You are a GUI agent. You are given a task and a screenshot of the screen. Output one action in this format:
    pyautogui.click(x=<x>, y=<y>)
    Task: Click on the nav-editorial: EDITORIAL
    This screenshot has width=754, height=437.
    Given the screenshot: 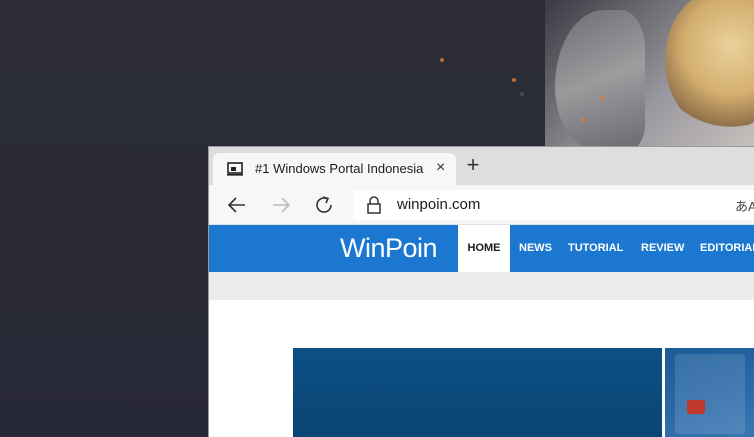 What is the action you would take?
    pyautogui.click(x=727, y=248)
    